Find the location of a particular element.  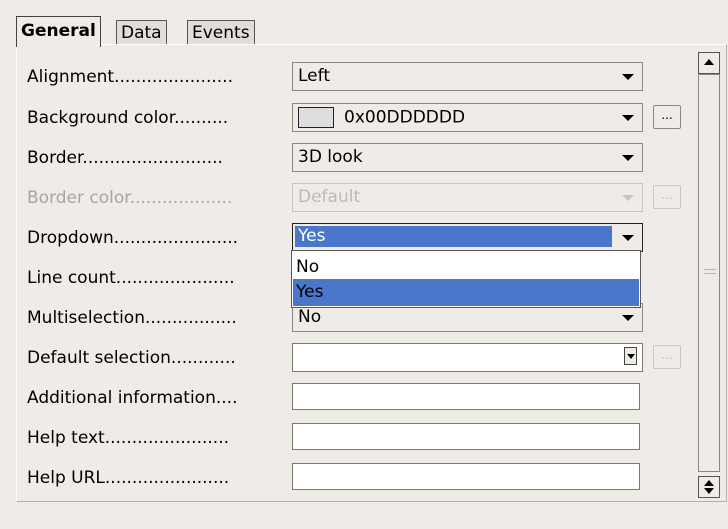

scroll-up-button-bottom is located at coordinates (709, 487).